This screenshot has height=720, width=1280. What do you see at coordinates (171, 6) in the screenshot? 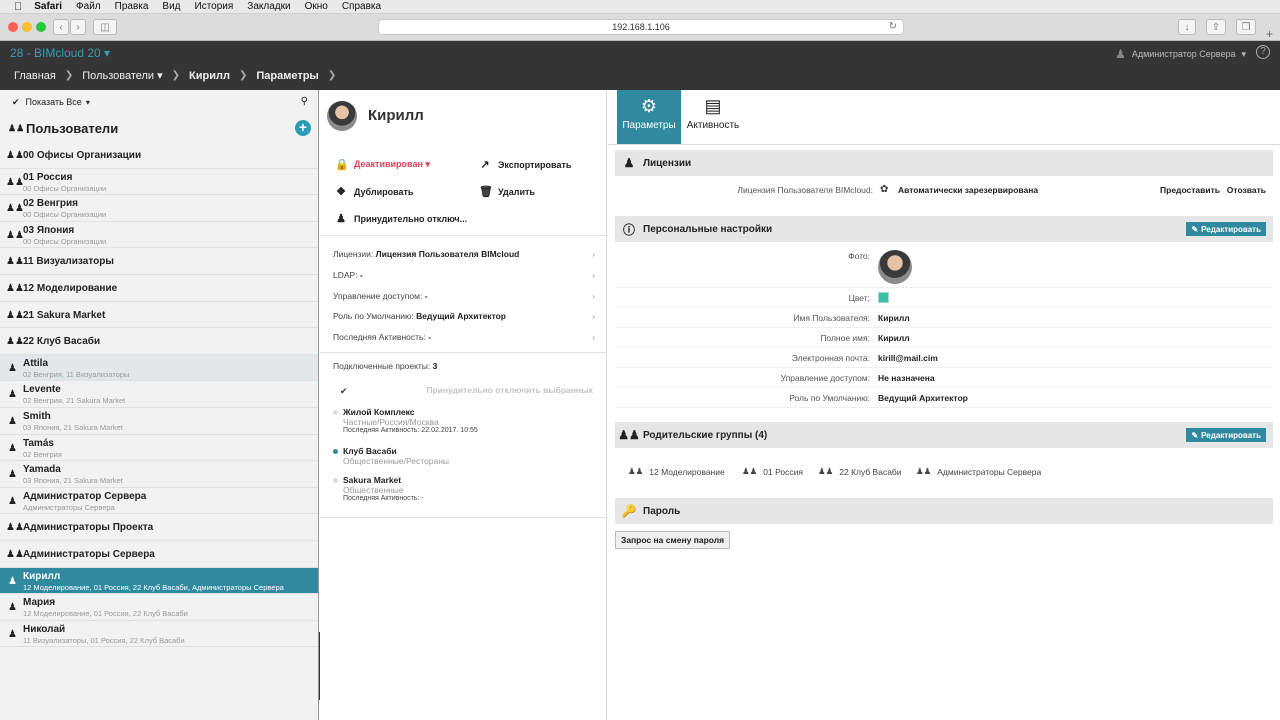
I see `menu-view: Вид` at bounding box center [171, 6].